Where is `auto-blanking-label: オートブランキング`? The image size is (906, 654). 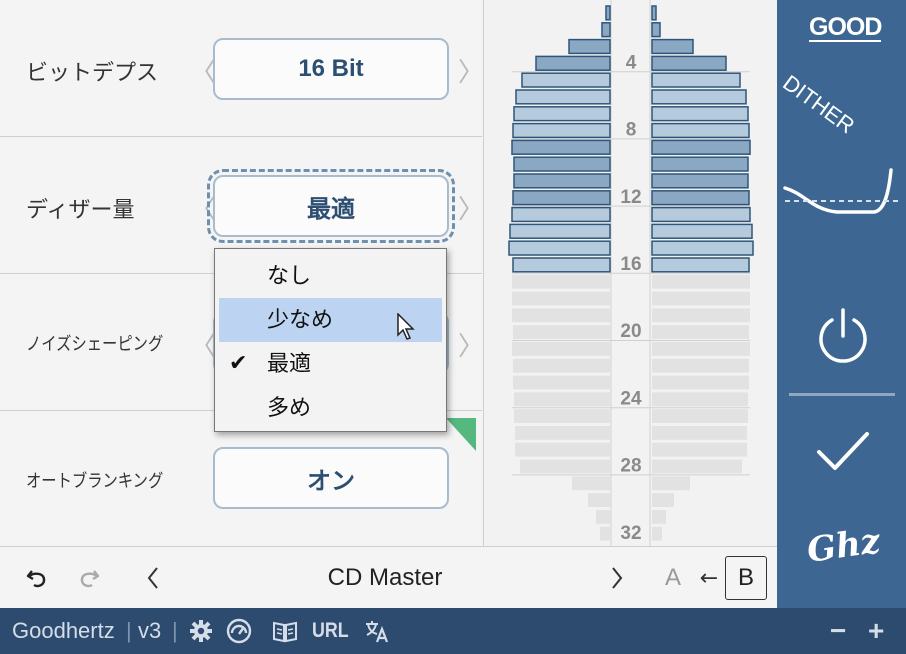 auto-blanking-label: オートブランキング is located at coordinates (95, 481).